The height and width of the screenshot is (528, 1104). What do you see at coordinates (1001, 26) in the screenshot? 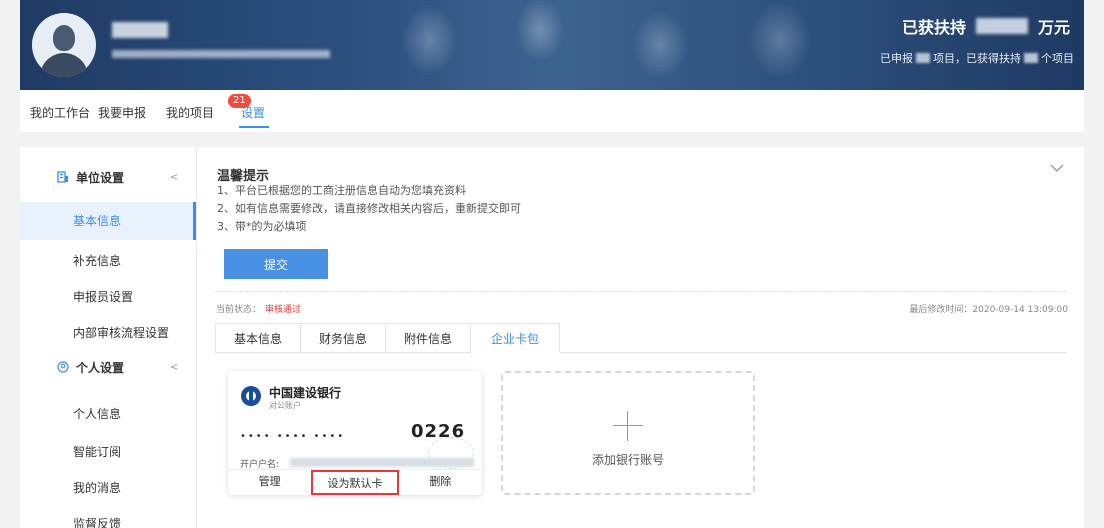
I see `support-amount-redacted` at bounding box center [1001, 26].